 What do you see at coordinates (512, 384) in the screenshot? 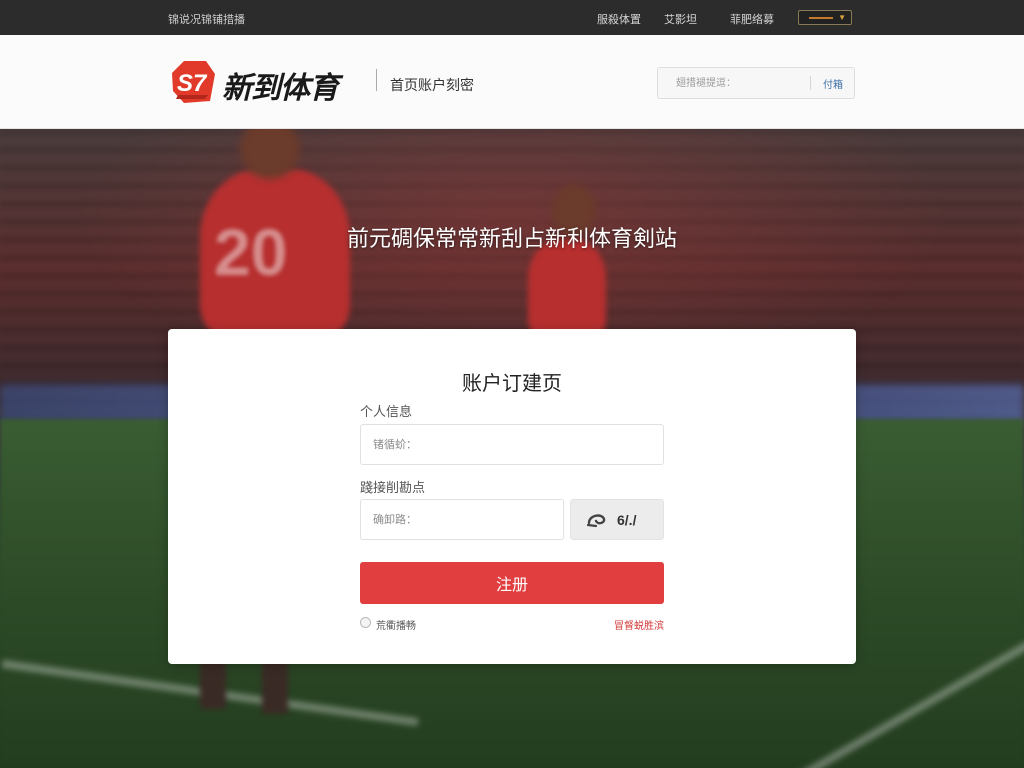
I see `form-title: 账户订建页` at bounding box center [512, 384].